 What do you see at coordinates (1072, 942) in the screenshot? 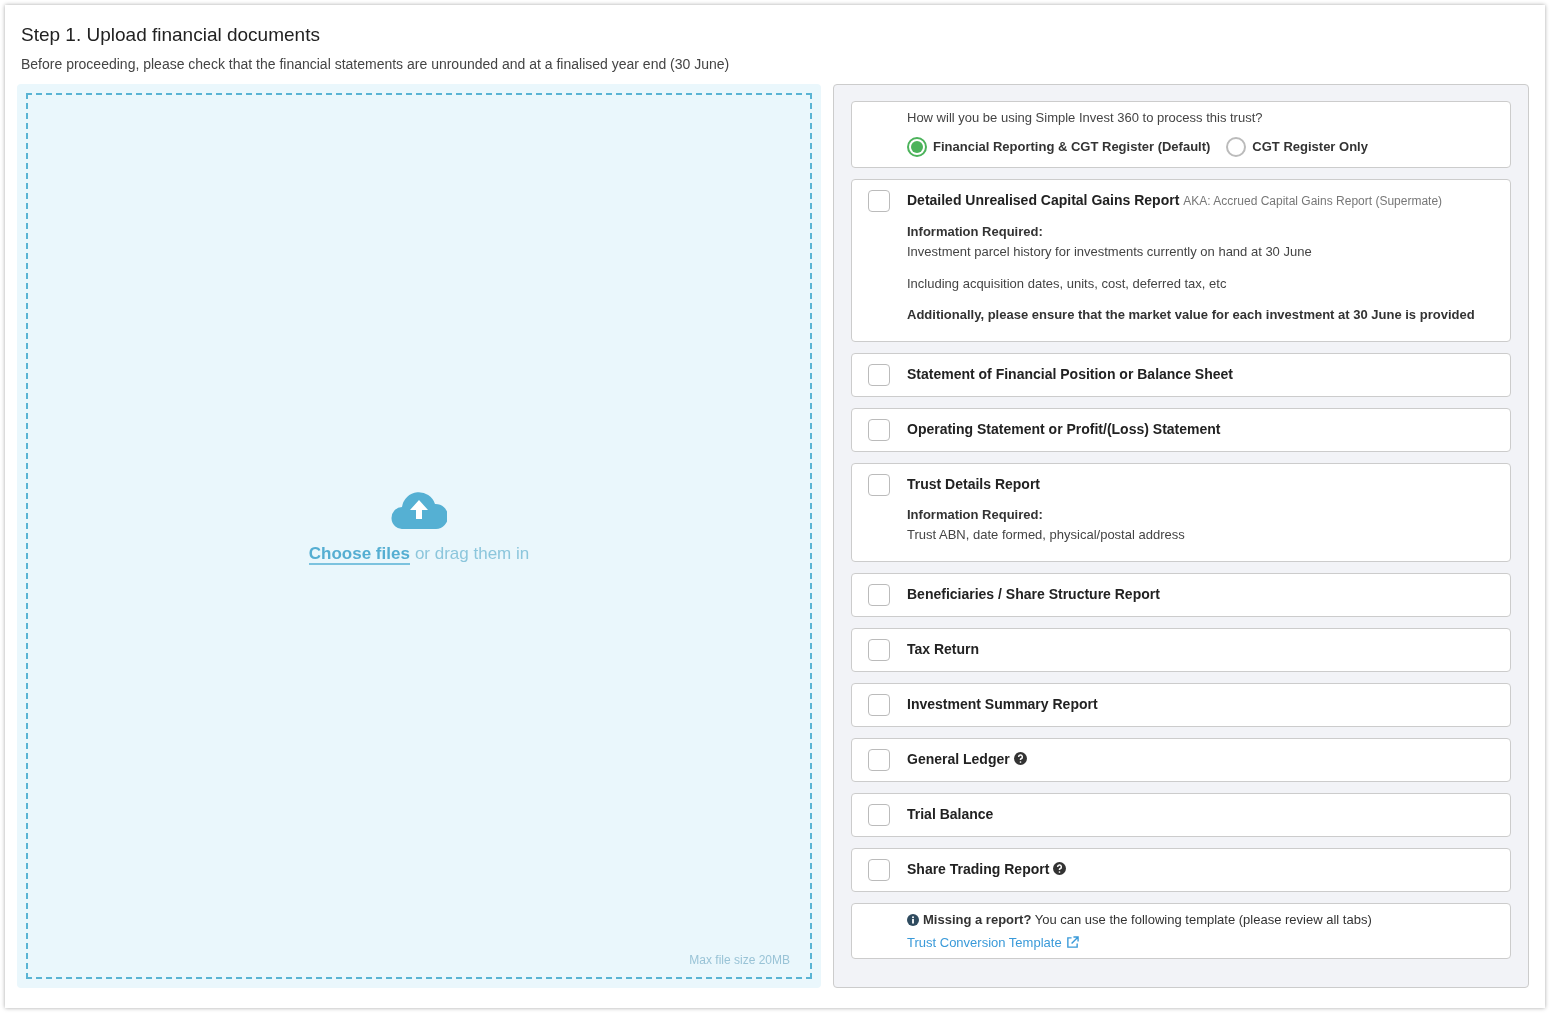
I see `external-link-icon` at bounding box center [1072, 942].